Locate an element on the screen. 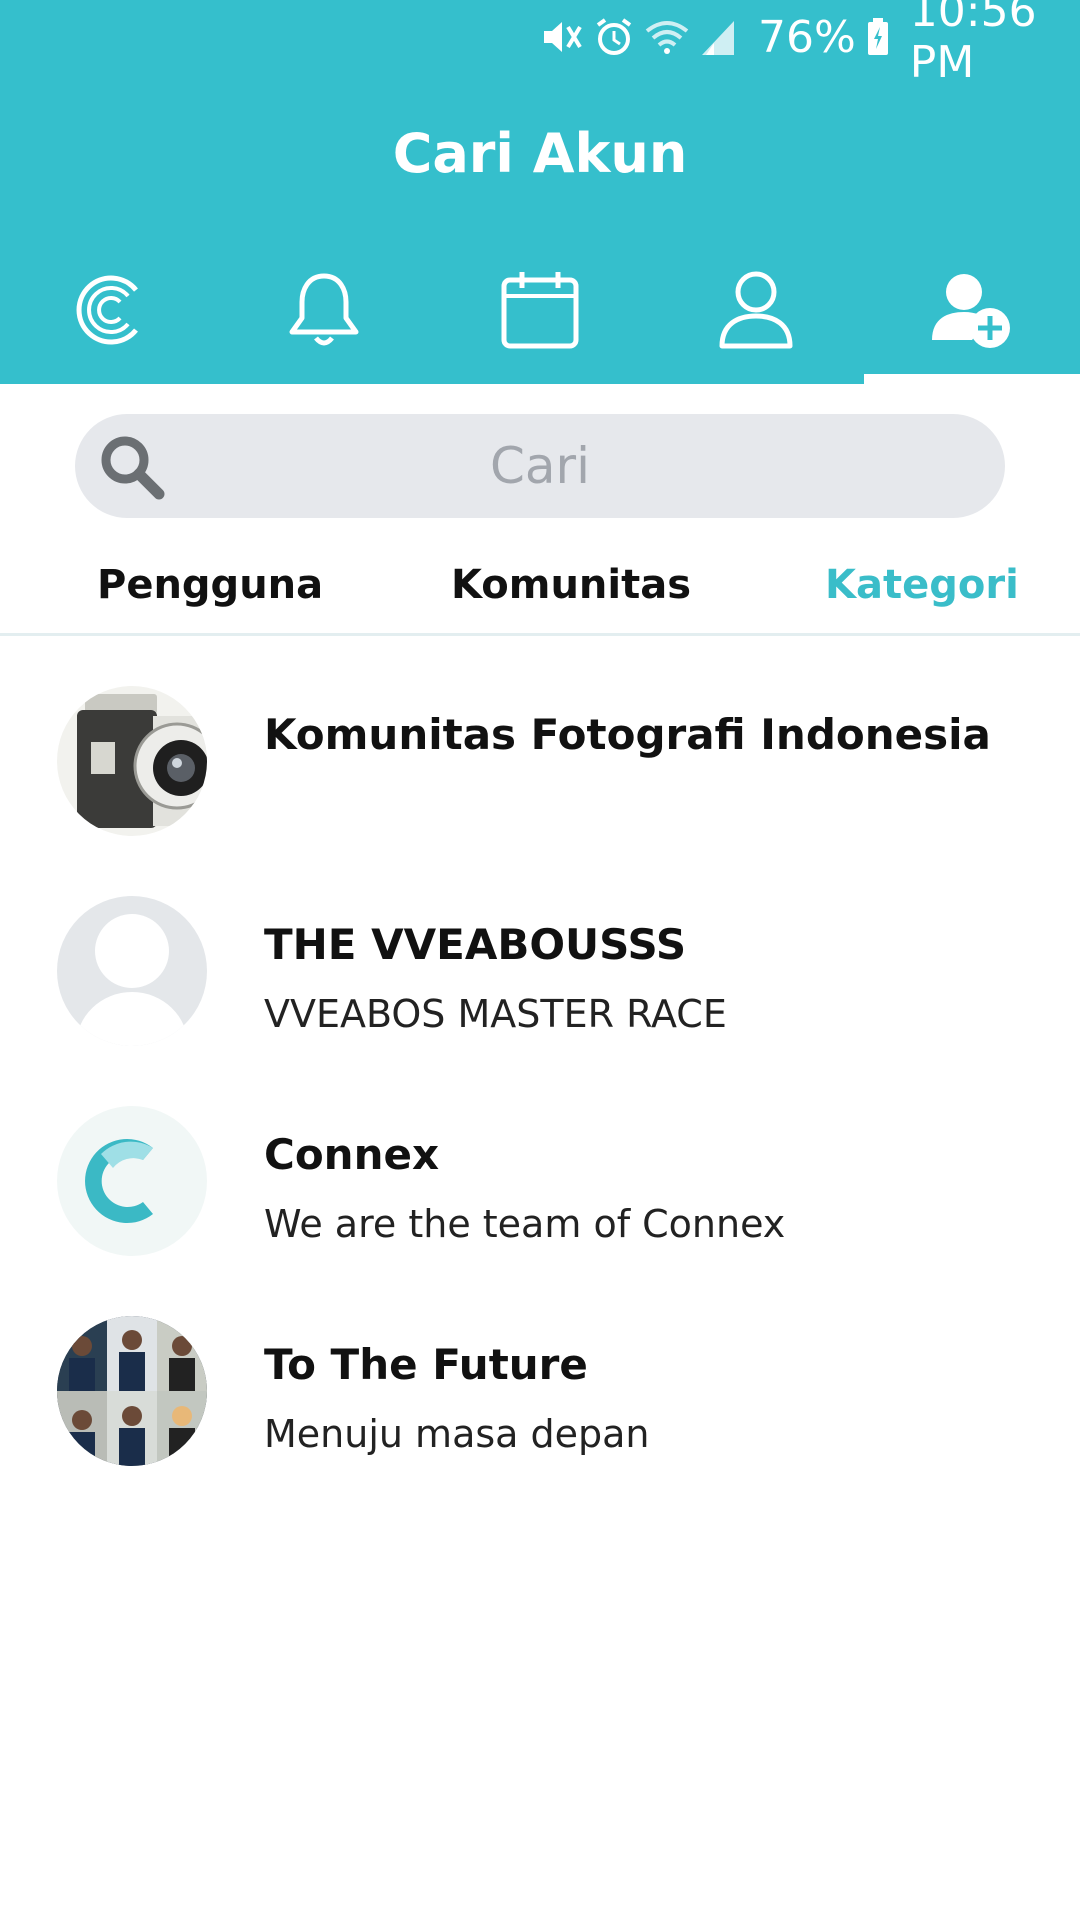 This screenshot has height=1920, width=1080. nav-tab-calendar is located at coordinates (540, 321).